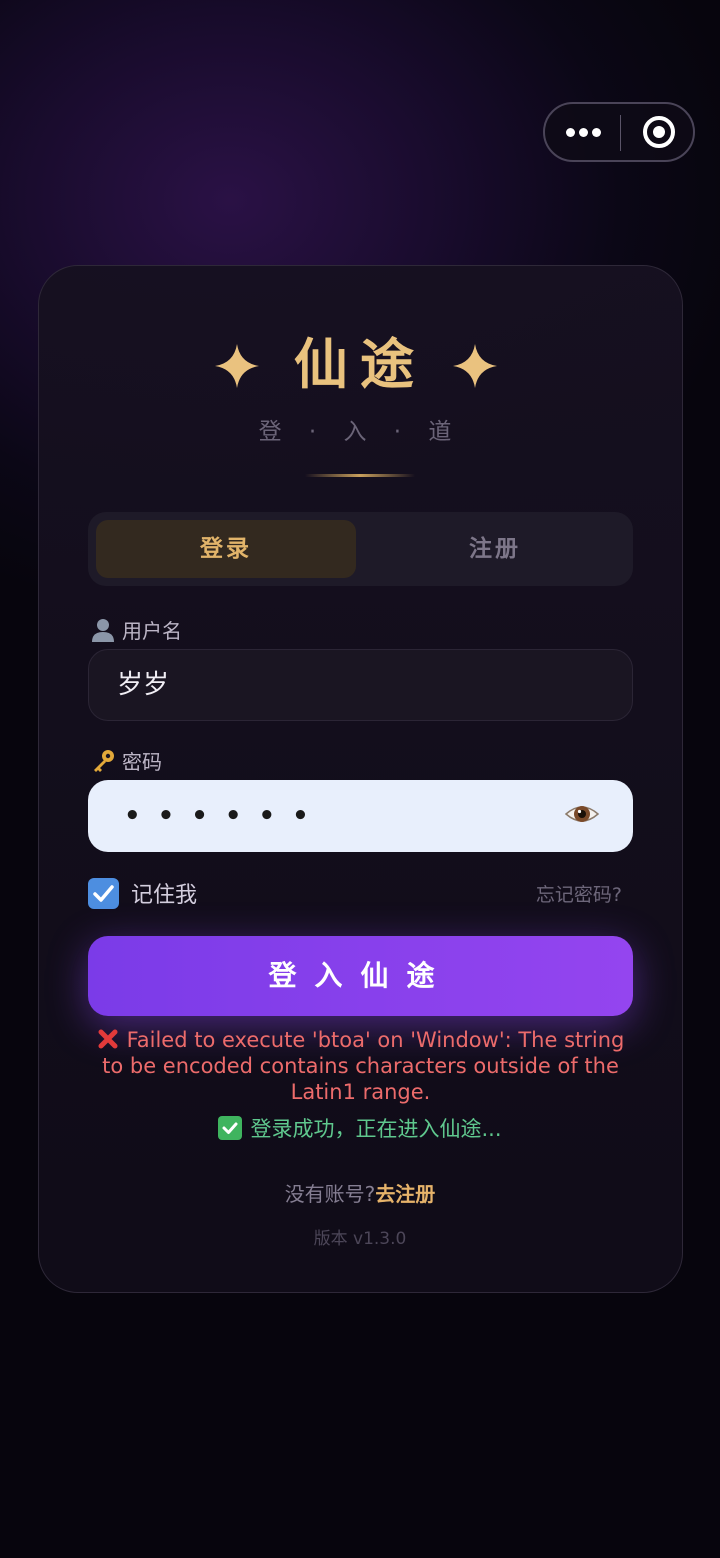 The width and height of the screenshot is (720, 1558). I want to click on capsule-divider, so click(620, 133).